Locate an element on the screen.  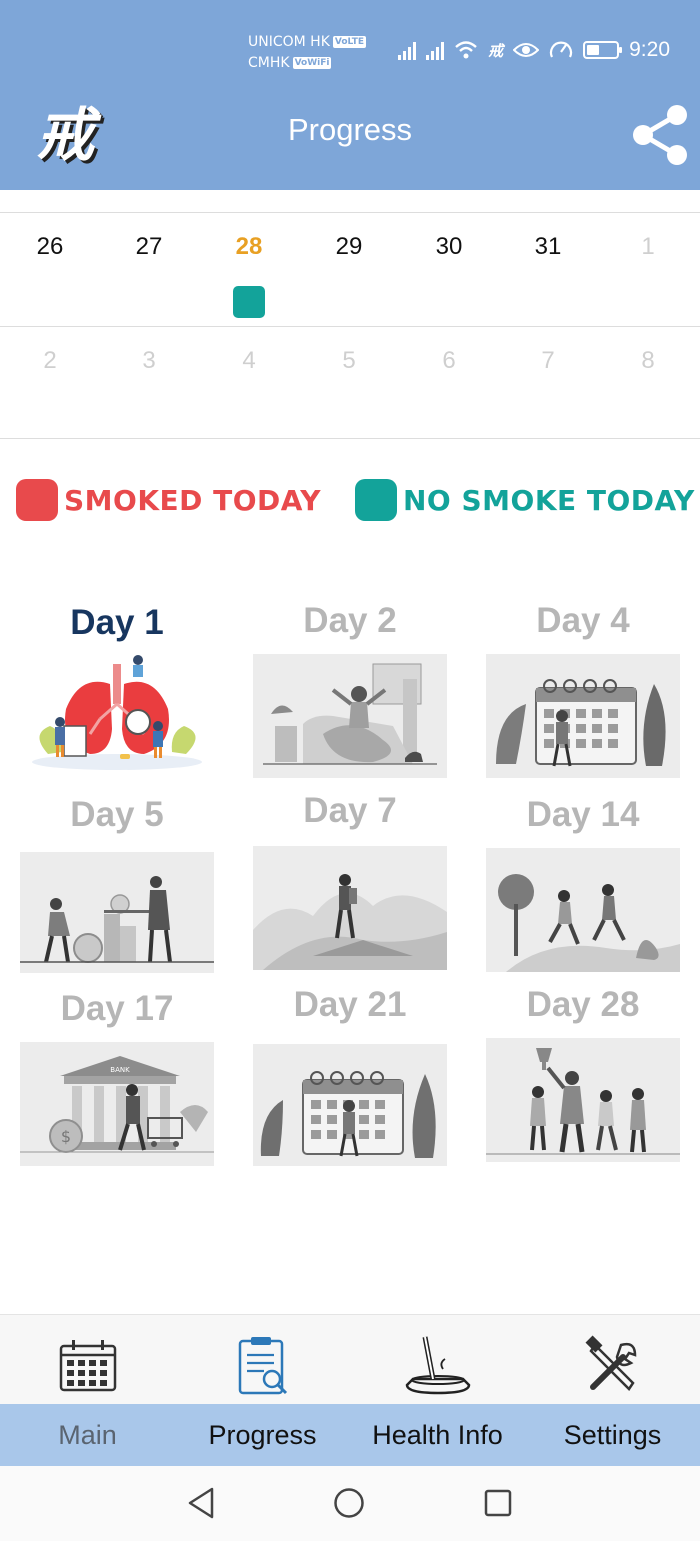
calendar-day: 31 is located at coordinates (548, 247).